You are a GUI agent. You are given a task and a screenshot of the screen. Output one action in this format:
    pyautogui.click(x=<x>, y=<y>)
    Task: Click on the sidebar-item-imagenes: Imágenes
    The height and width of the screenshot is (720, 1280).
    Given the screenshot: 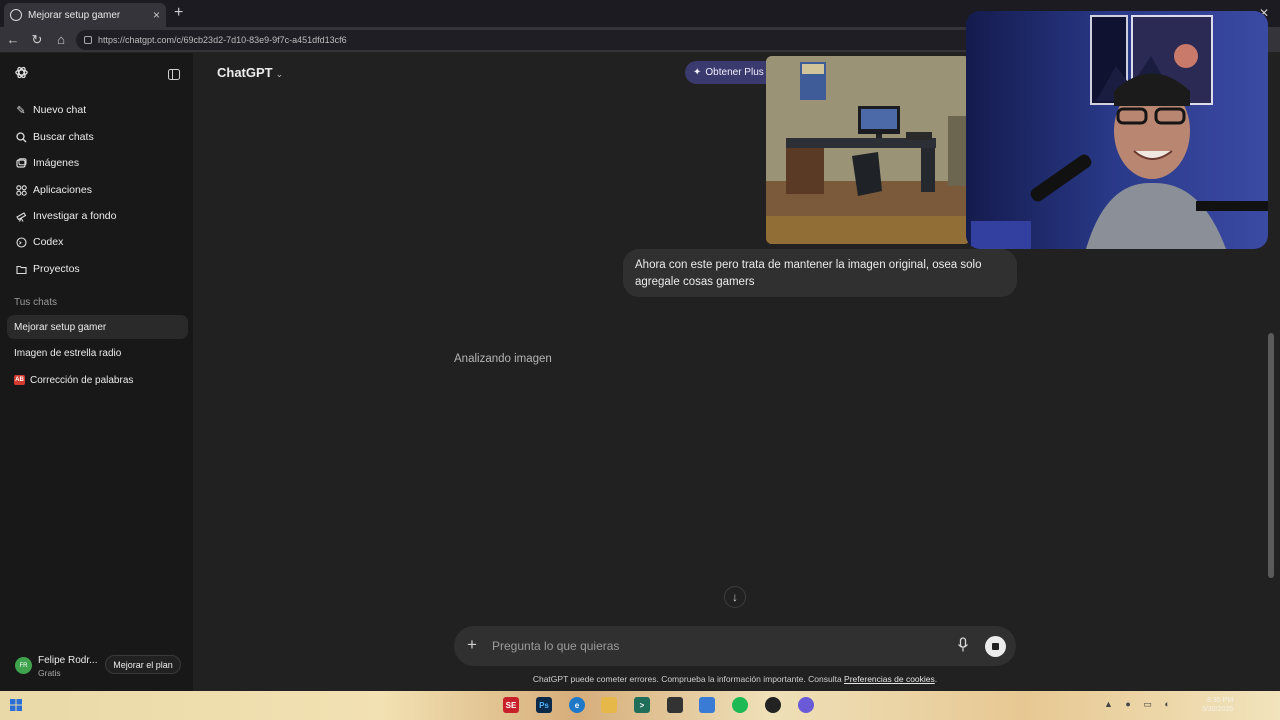 What is the action you would take?
    pyautogui.click(x=98, y=163)
    